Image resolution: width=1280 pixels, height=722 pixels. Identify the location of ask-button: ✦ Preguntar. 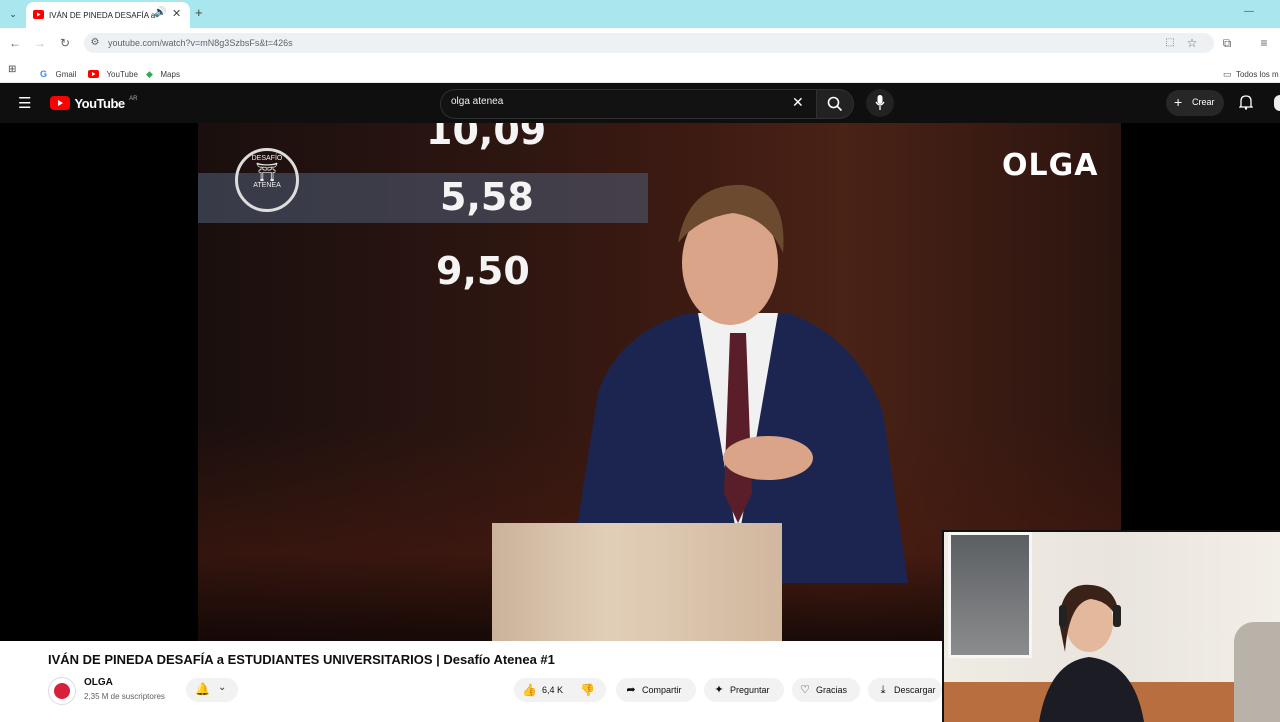
(744, 690).